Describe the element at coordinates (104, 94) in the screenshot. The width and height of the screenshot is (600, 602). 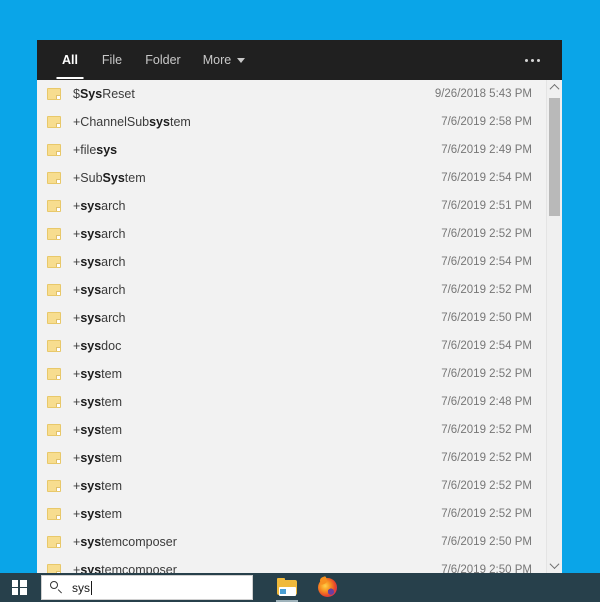
I see `search-result-name: $SysReset` at that location.